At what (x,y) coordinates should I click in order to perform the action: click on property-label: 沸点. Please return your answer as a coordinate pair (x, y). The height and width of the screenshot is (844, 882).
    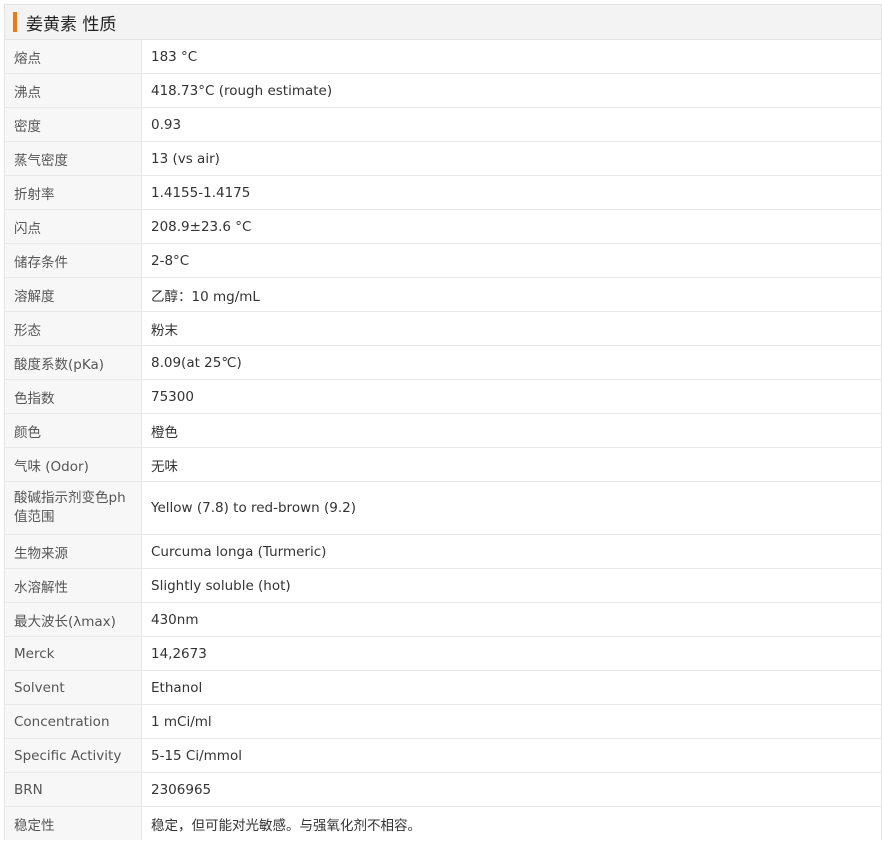
    Looking at the image, I should click on (73, 90).